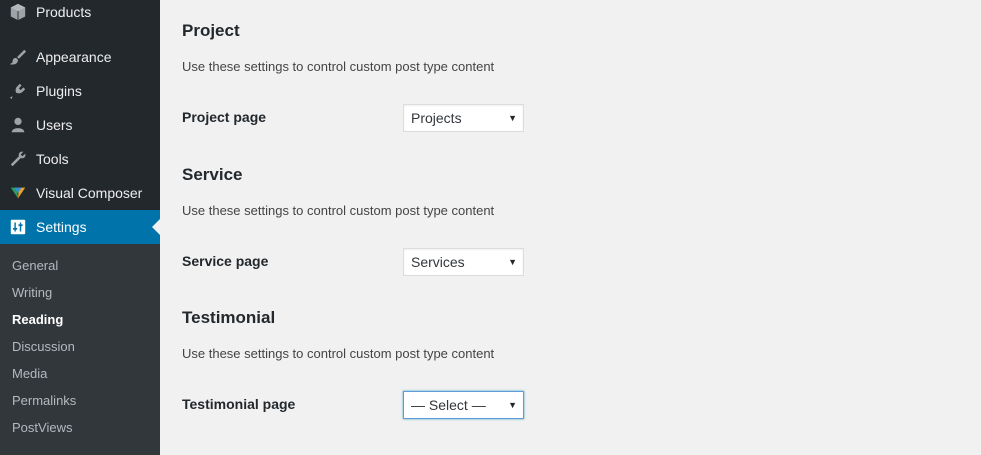  What do you see at coordinates (52, 159) in the screenshot?
I see `menu-item-label: Tools` at bounding box center [52, 159].